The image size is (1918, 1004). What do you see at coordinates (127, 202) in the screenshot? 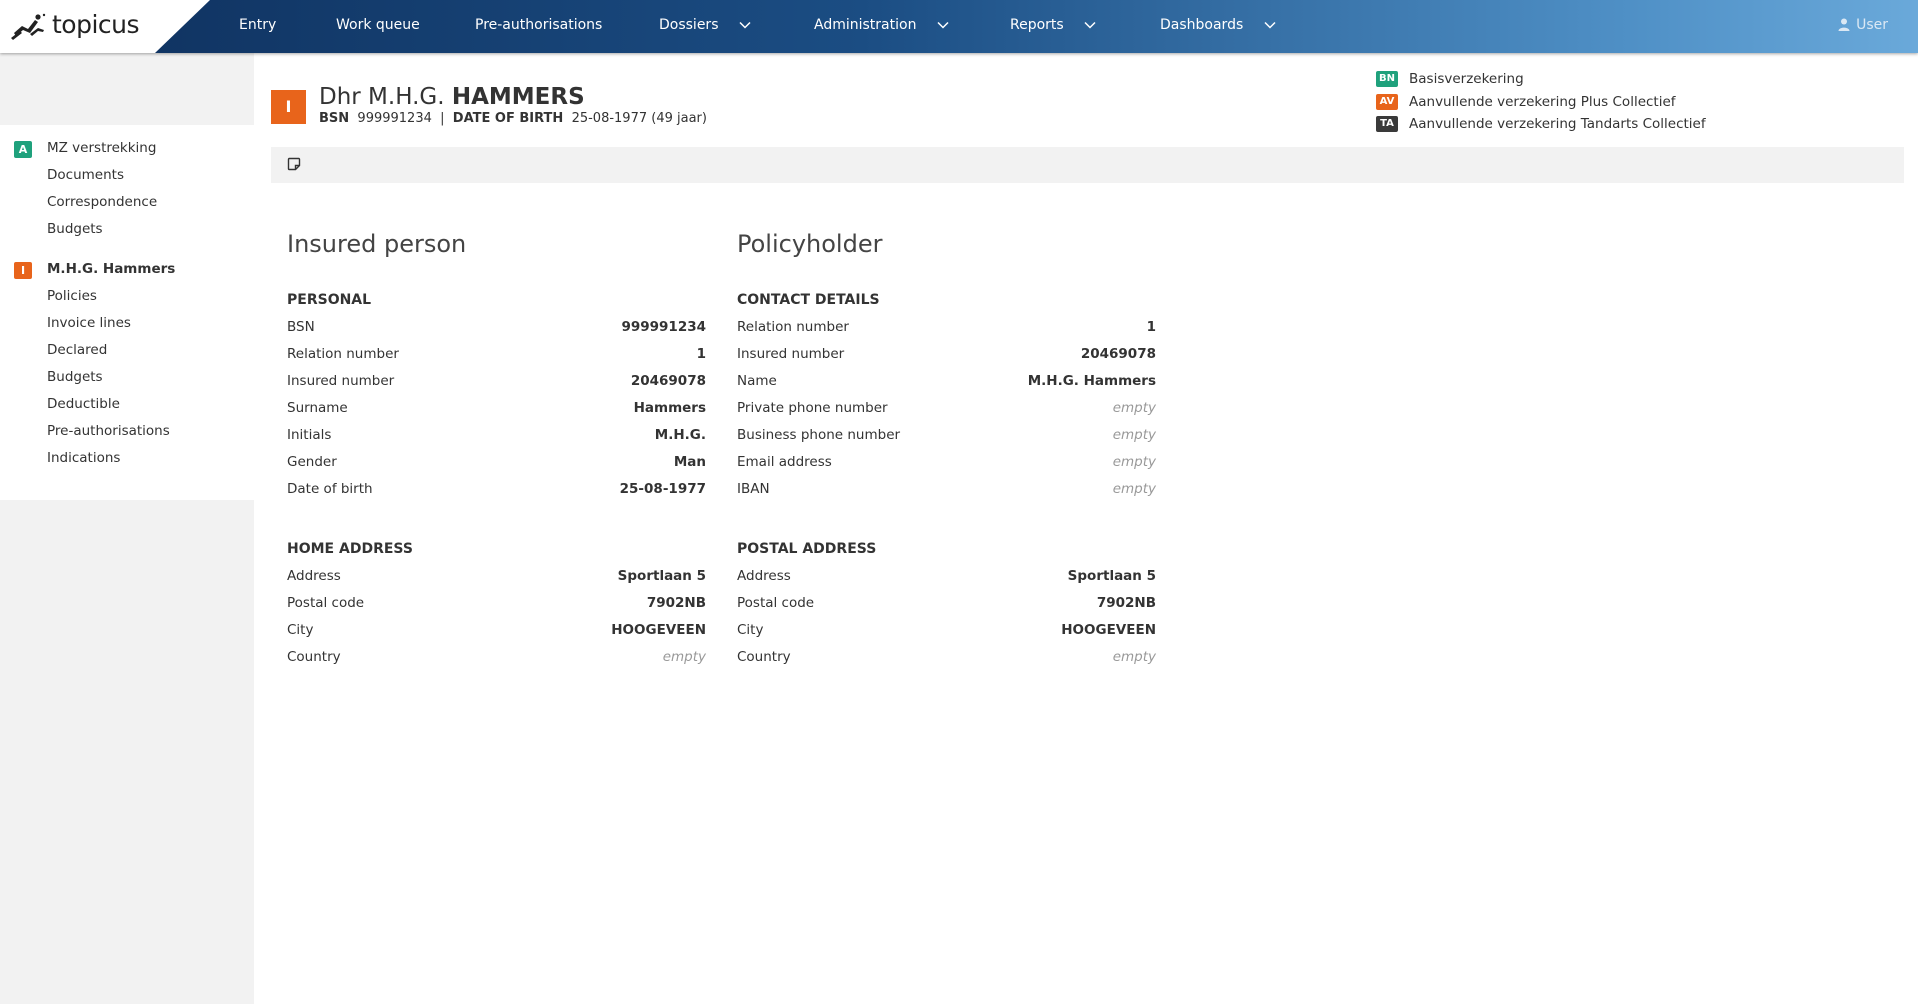
I see `sidebar-item-correspondence: Correspondence` at bounding box center [127, 202].